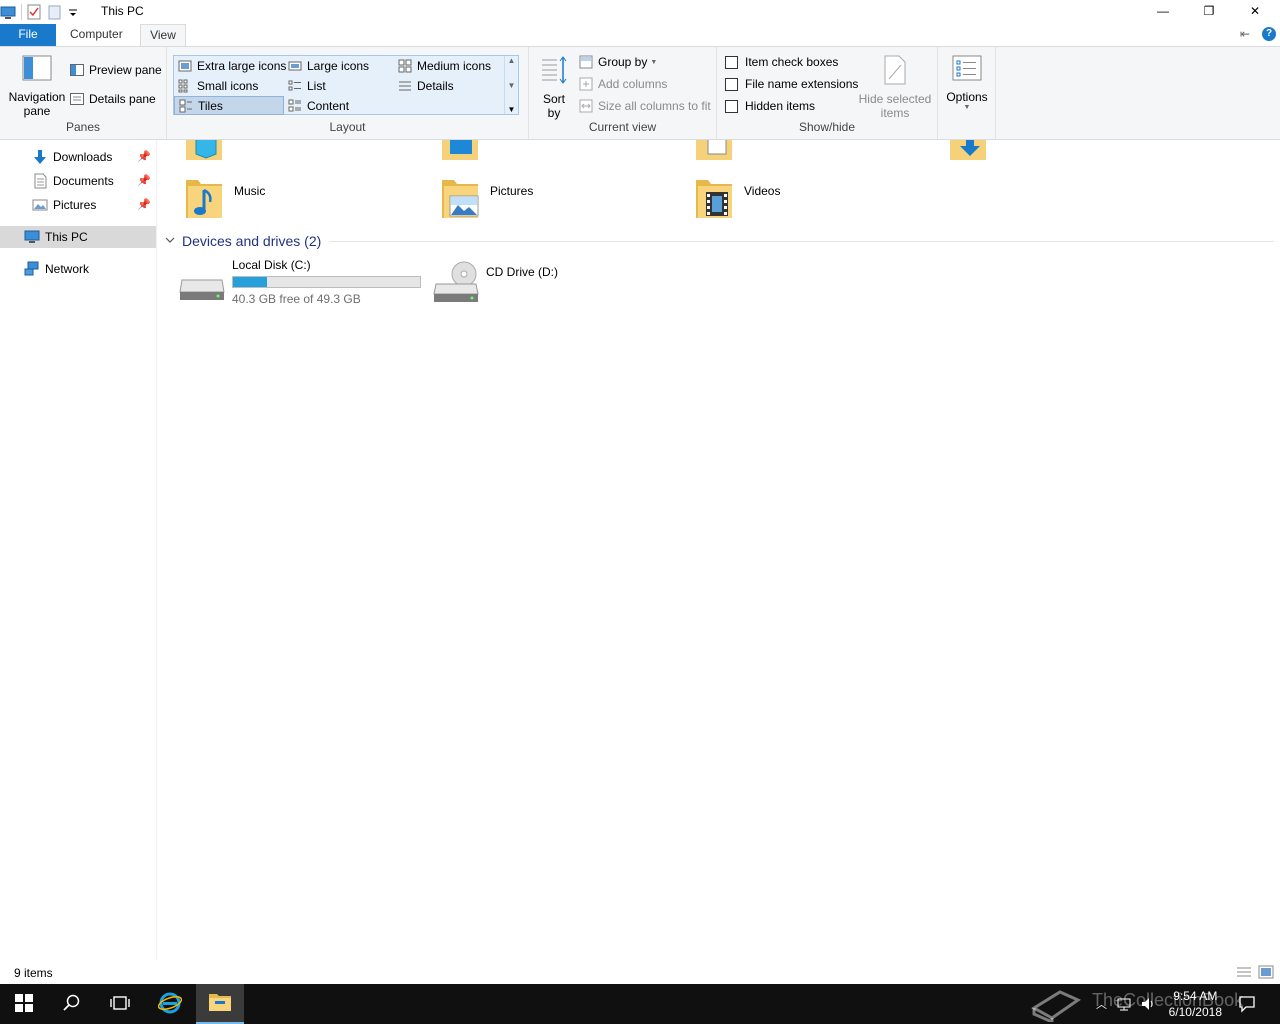  I want to click on layout-medium-icons: Medium icons, so click(449, 65).